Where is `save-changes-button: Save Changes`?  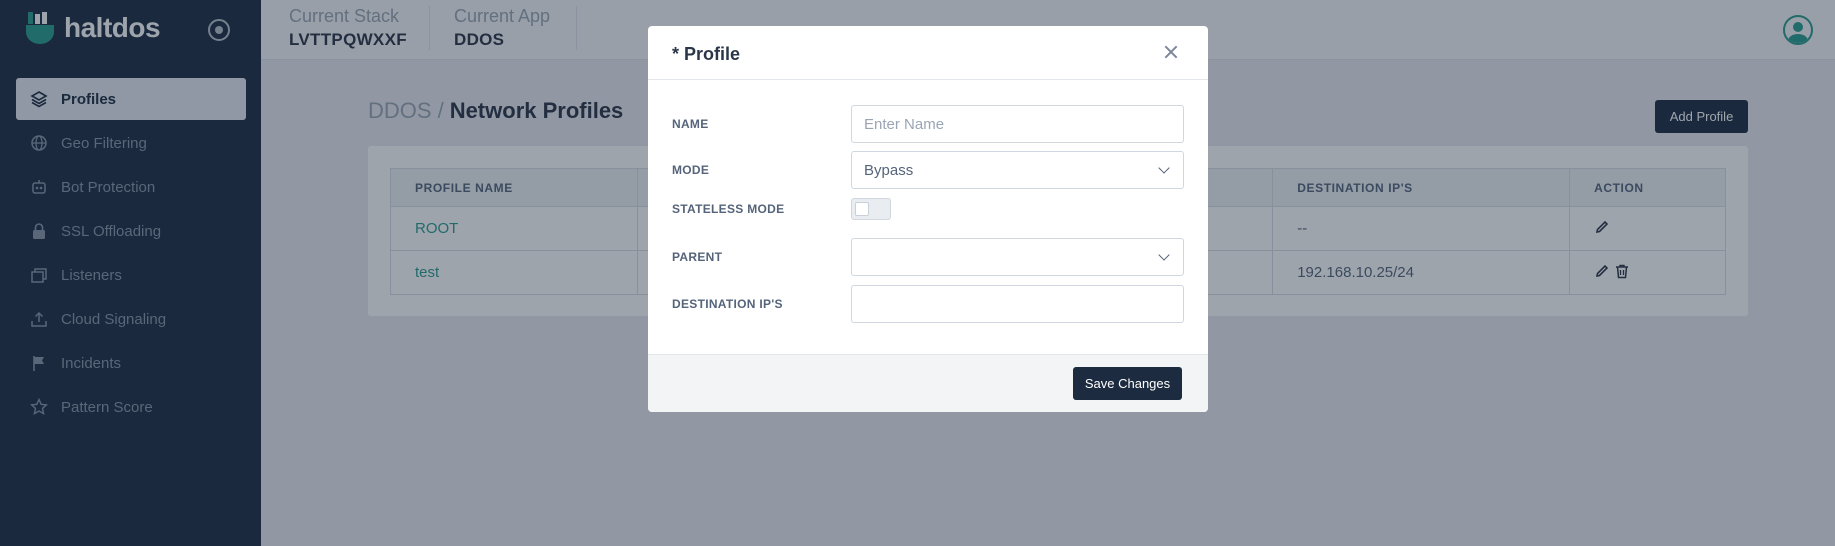
save-changes-button: Save Changes is located at coordinates (1127, 383).